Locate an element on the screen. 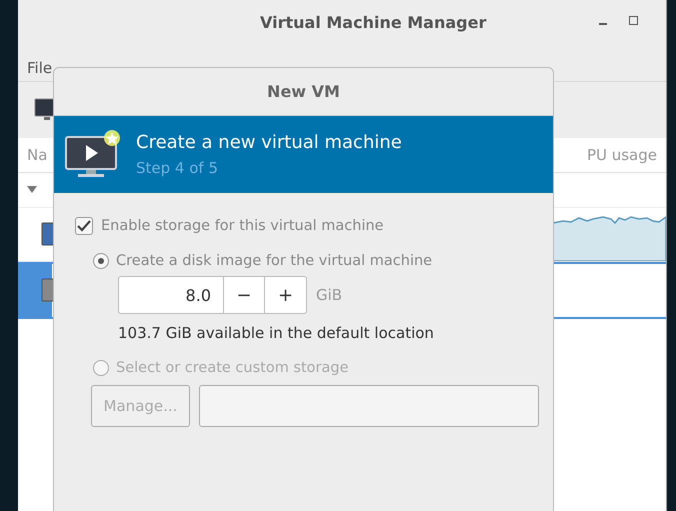 This screenshot has width=676, height=511. radio-label: Create a disk image for the virtual machine is located at coordinates (274, 261).